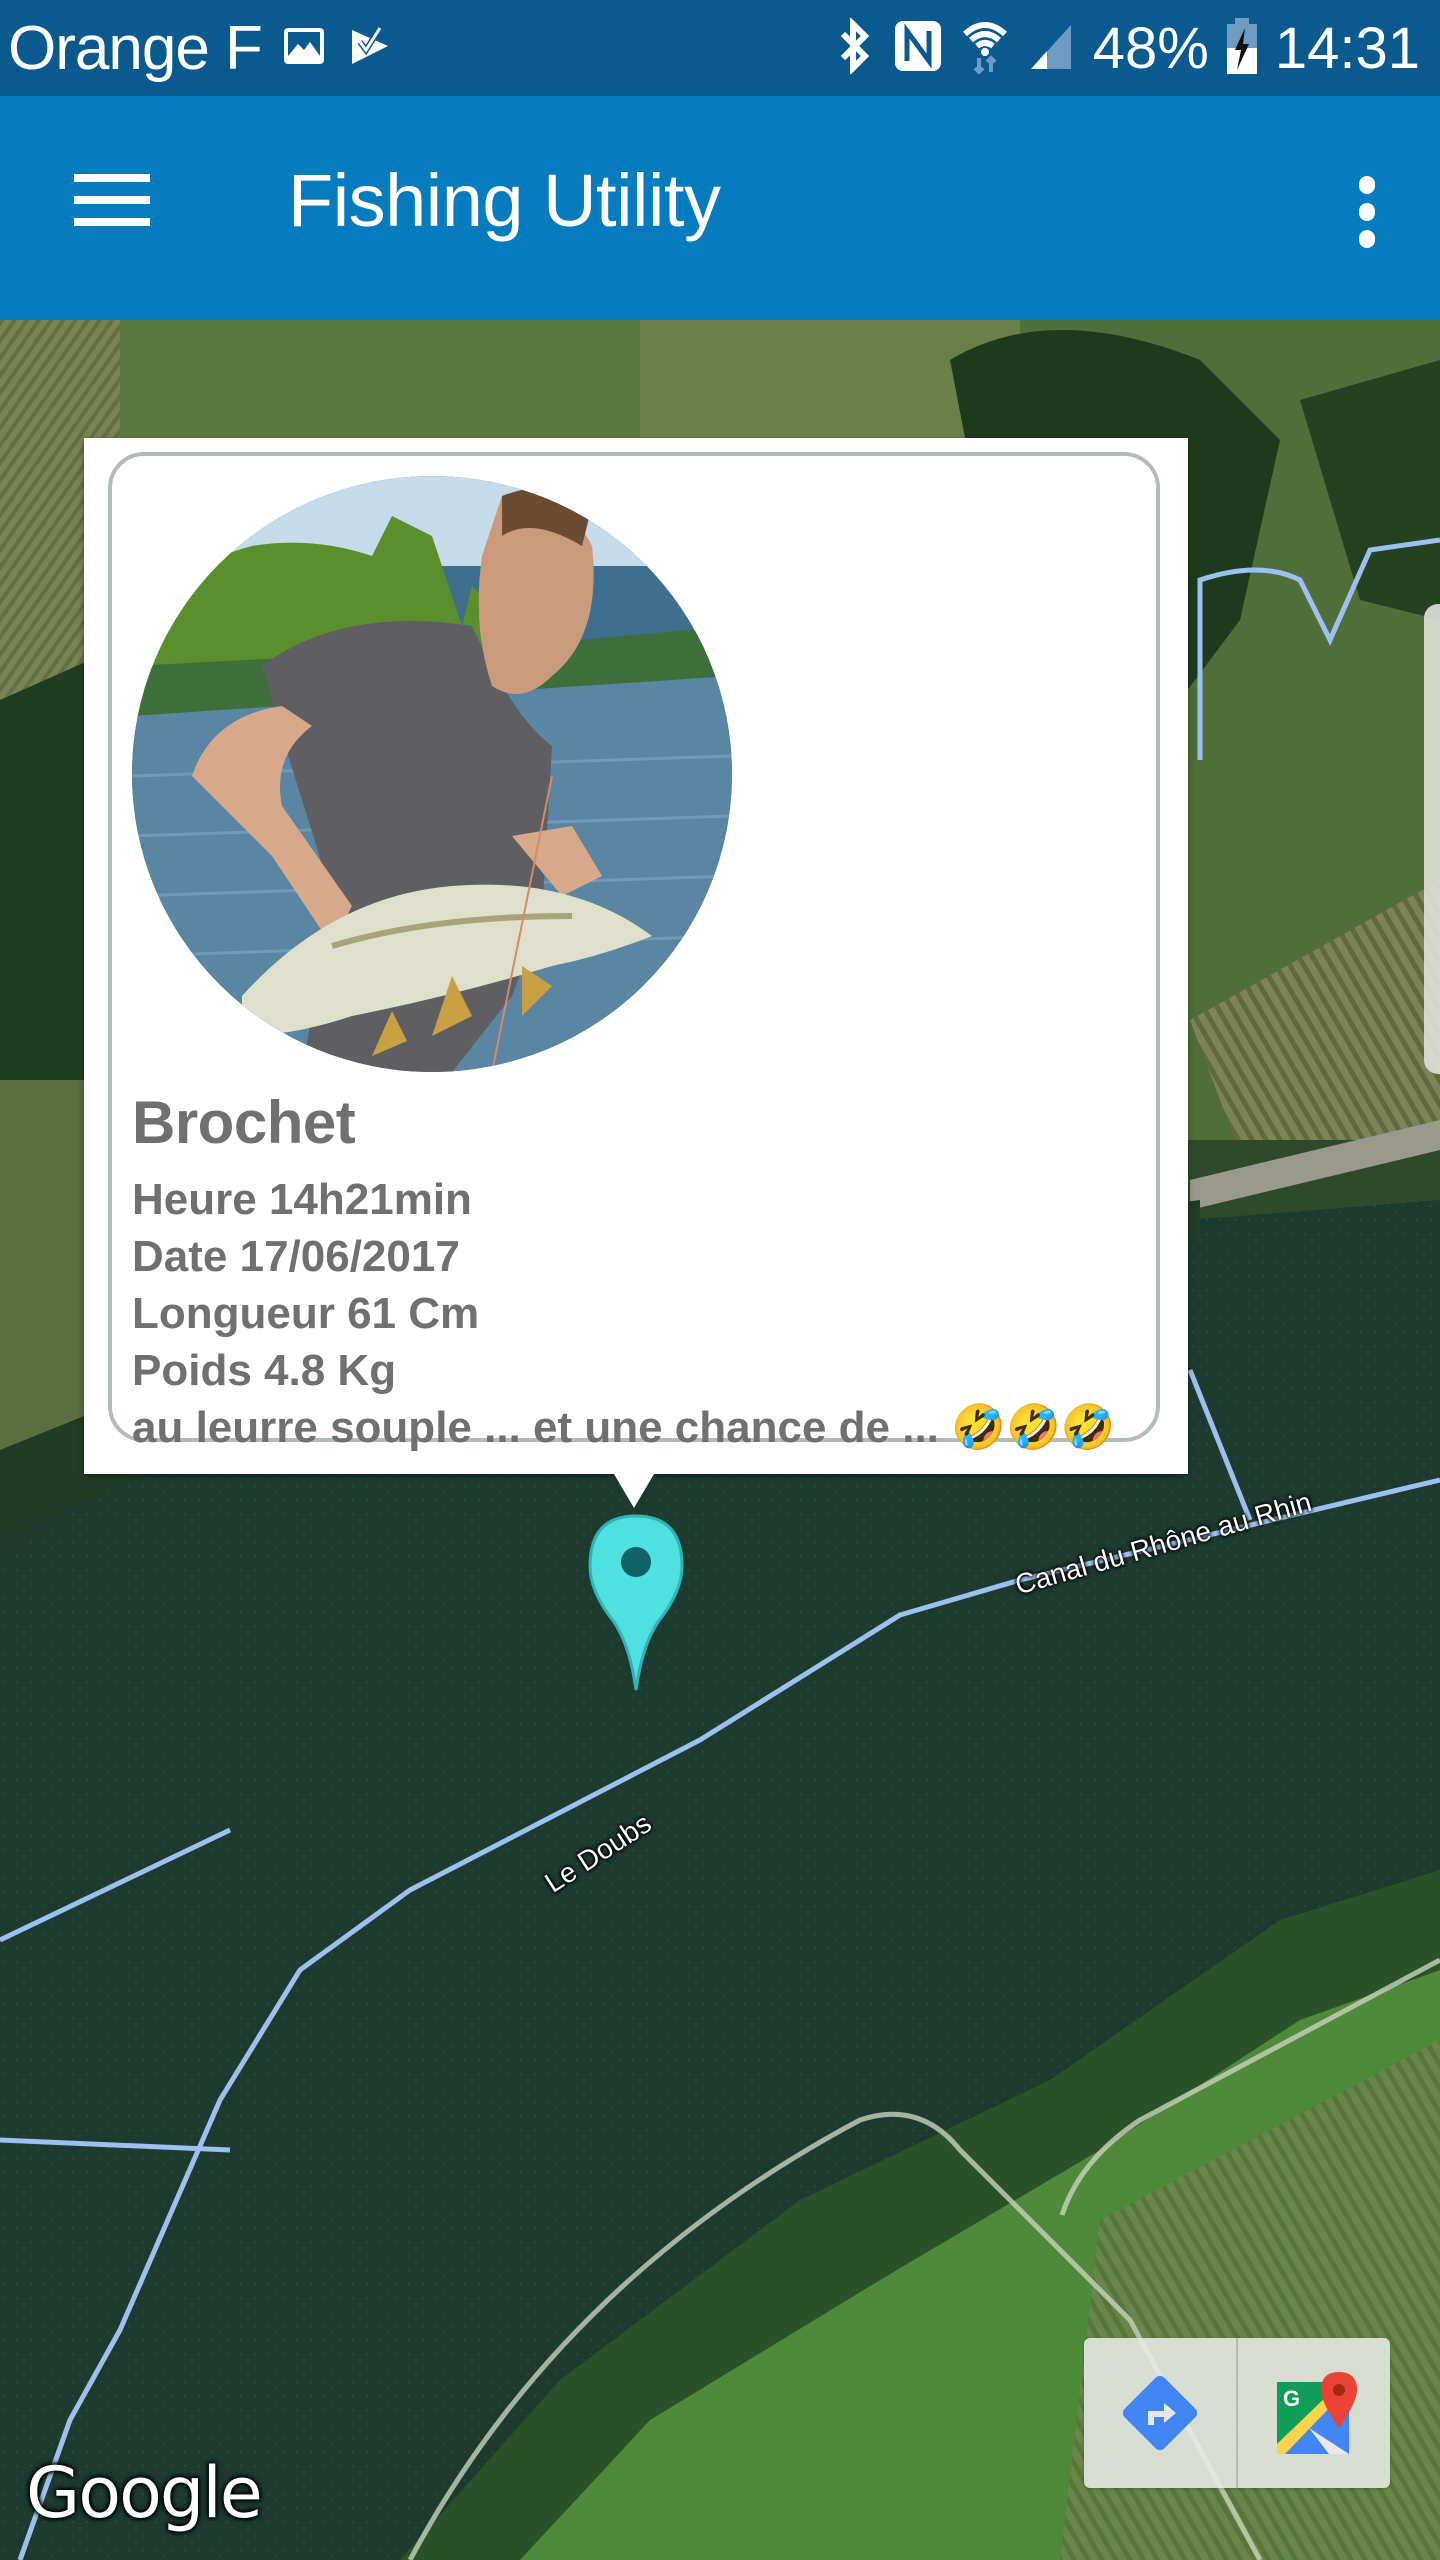  I want to click on map-toolbar: G, so click(1237, 2413).